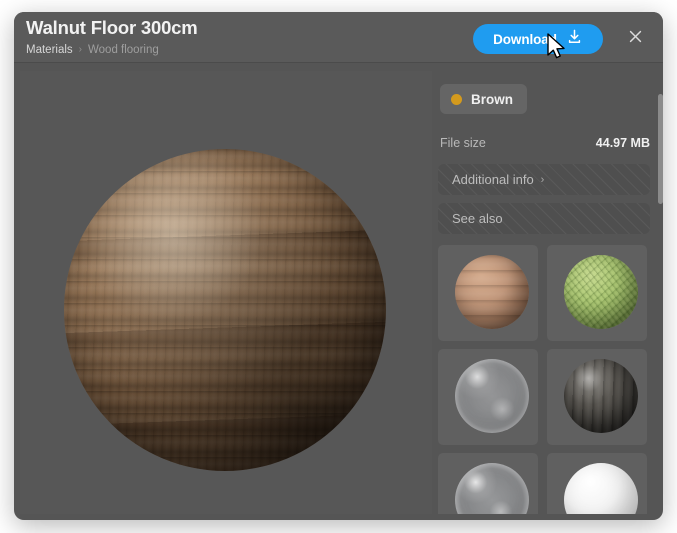 This screenshot has width=677, height=533. I want to click on grass-sphere-icon, so click(601, 292).